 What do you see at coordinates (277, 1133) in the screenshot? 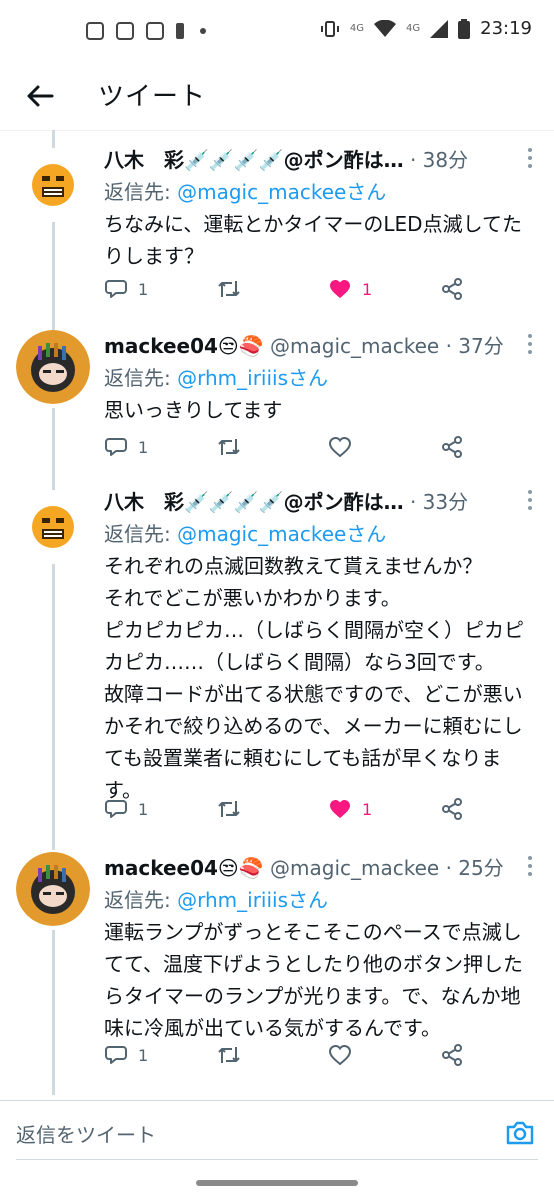
I see `reply-compose-bar: 返信をツイート` at bounding box center [277, 1133].